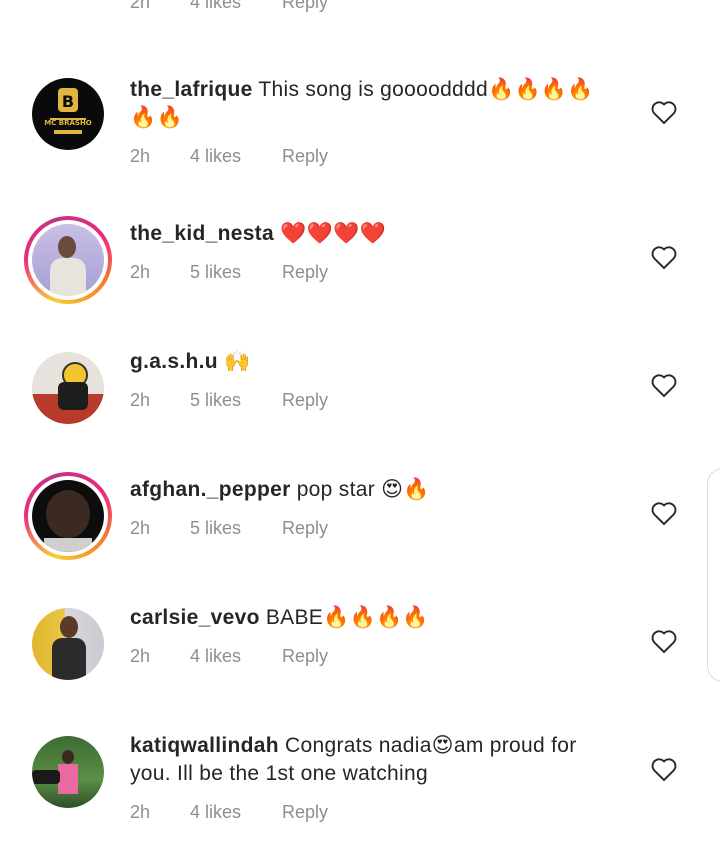 The width and height of the screenshot is (720, 841). I want to click on mc-brasho-logo: B, so click(68, 111).